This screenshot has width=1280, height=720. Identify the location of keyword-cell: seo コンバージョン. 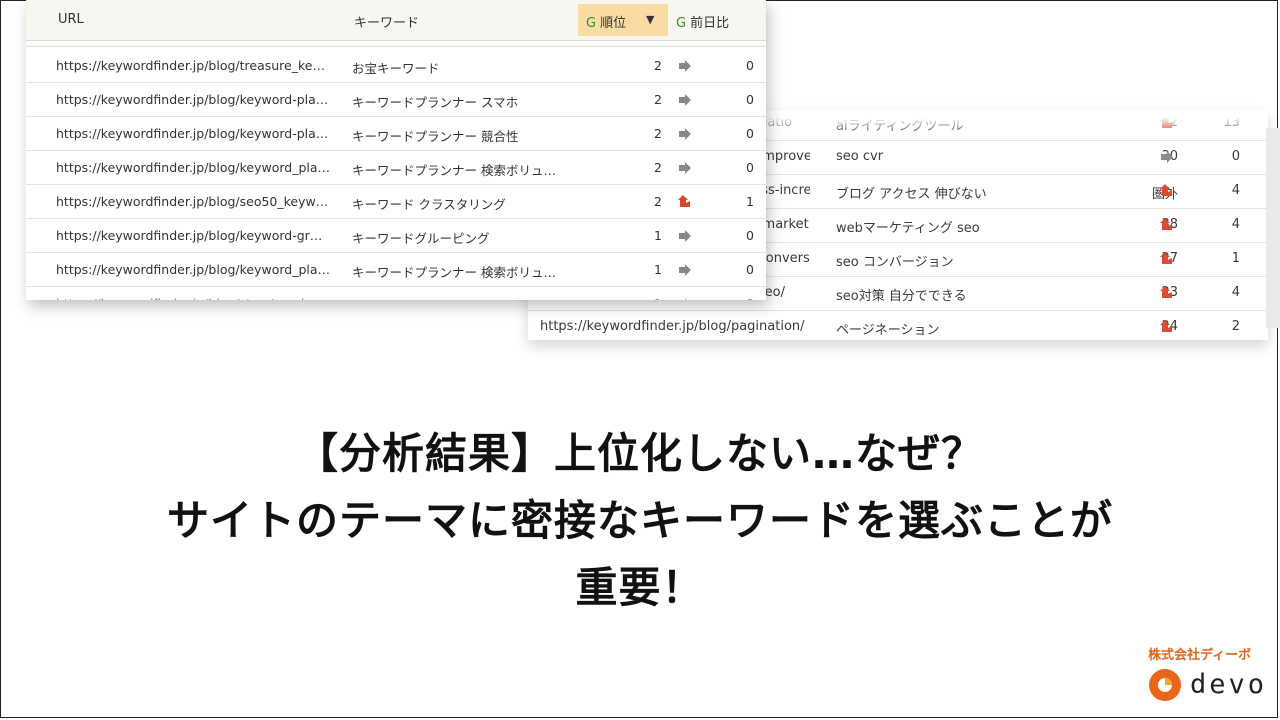
(895, 262).